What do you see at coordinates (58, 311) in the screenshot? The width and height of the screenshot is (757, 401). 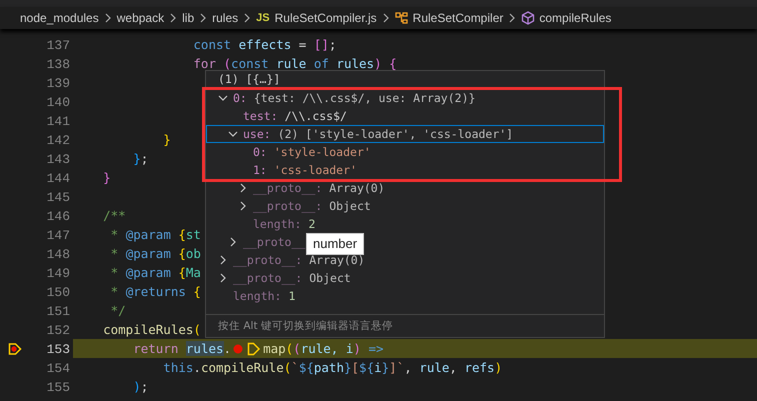 I see `line-number: 151` at bounding box center [58, 311].